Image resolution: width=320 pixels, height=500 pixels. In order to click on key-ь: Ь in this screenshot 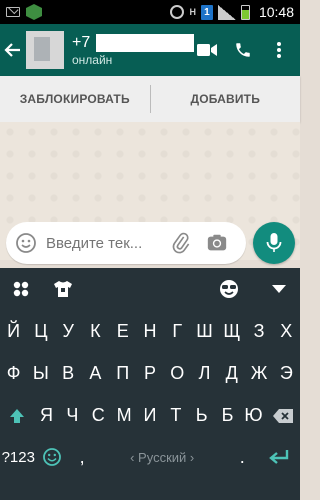, I will do `click(202, 415)`.